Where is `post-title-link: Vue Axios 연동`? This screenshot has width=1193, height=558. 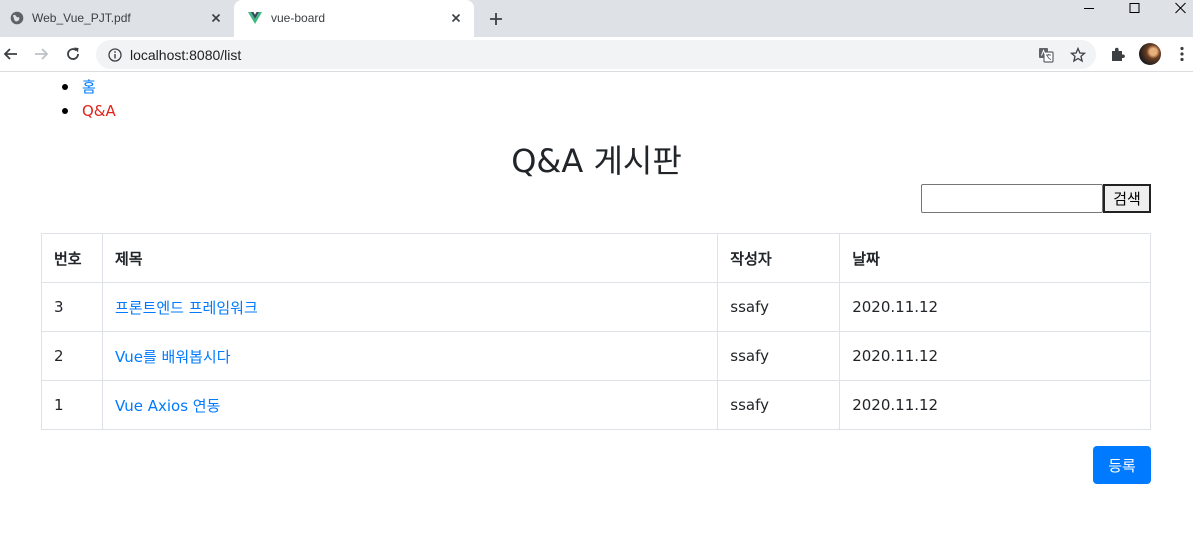 post-title-link: Vue Axios 연동 is located at coordinates (167, 406).